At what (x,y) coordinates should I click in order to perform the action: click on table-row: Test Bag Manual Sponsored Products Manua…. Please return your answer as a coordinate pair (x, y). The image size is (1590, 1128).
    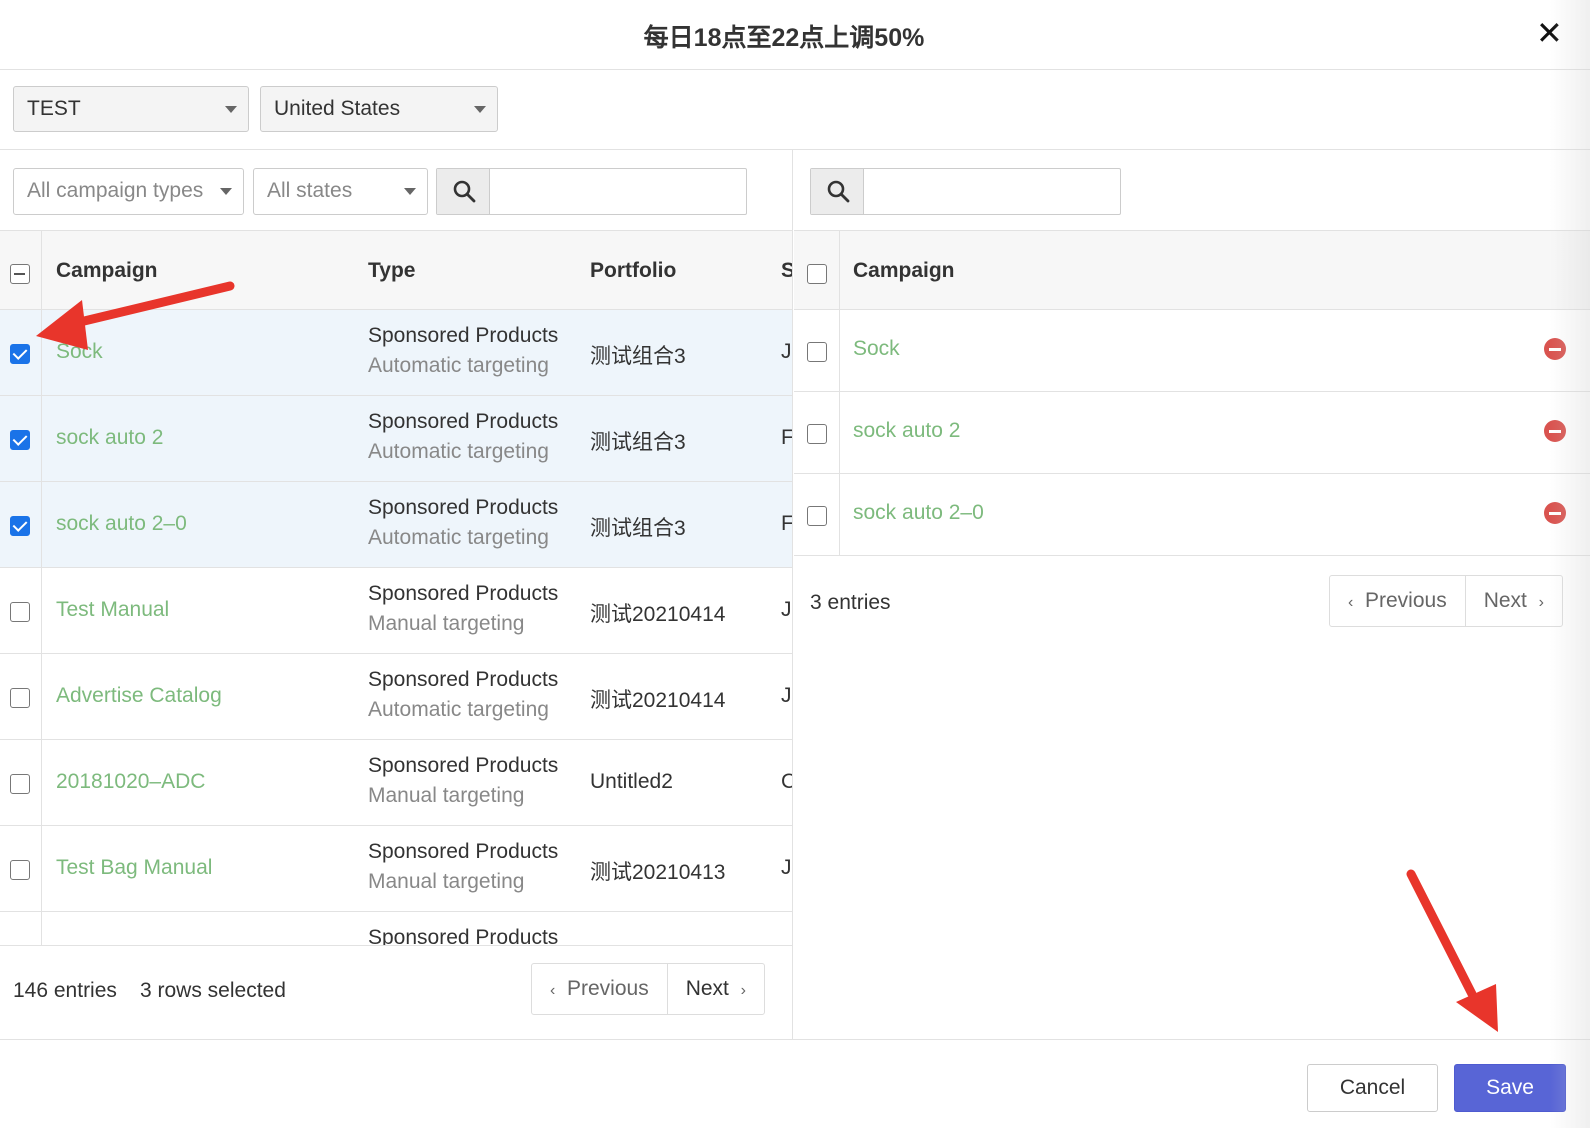
    Looking at the image, I should click on (396, 869).